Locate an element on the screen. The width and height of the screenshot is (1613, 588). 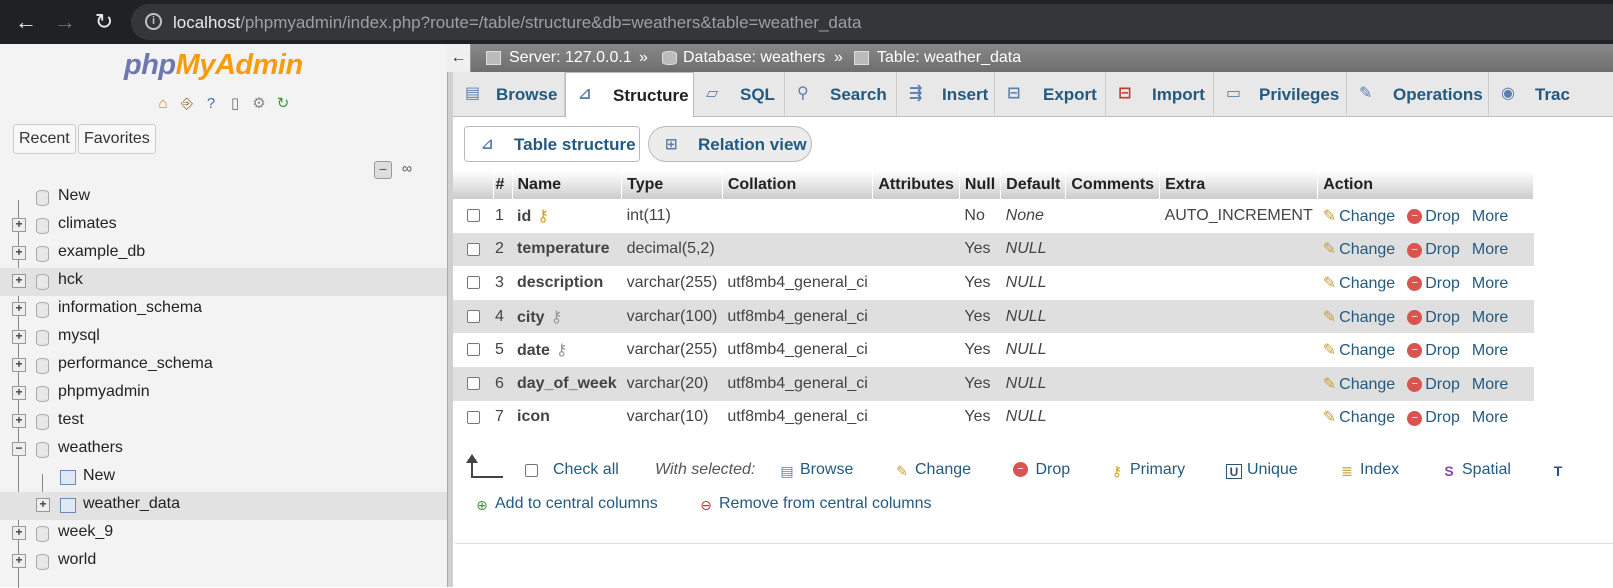
column-name: day_of_week is located at coordinates (567, 383).